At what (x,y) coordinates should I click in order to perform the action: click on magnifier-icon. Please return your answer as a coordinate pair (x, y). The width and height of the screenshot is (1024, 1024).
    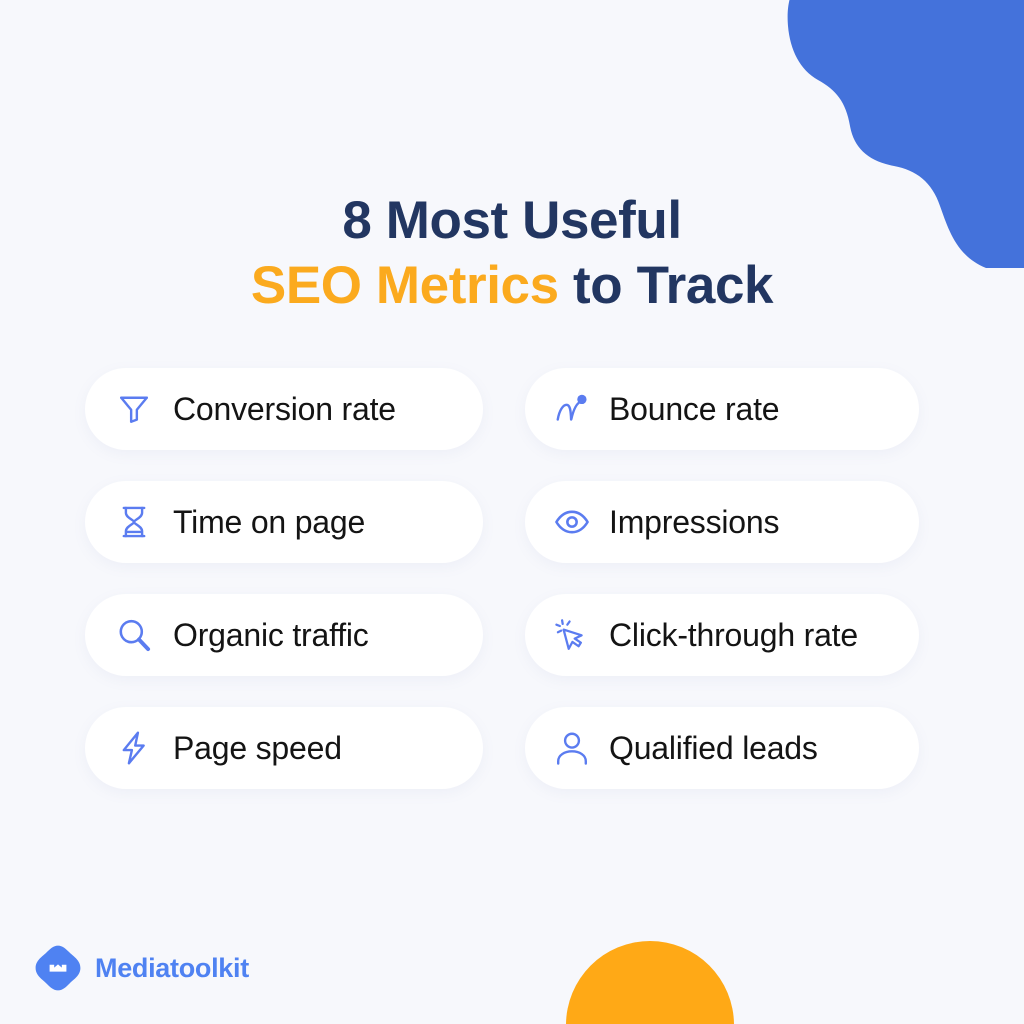
    Looking at the image, I should click on (134, 635).